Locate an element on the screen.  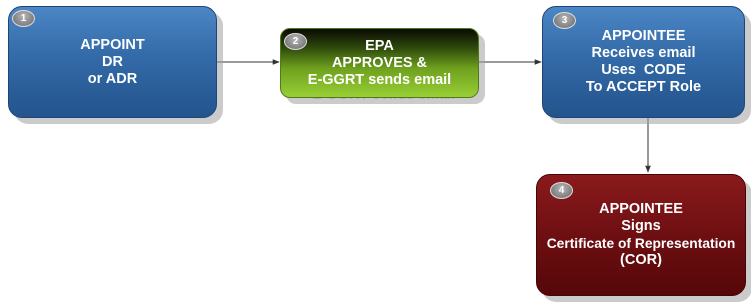
step-1-line-1: APPOINT is located at coordinates (112, 44).